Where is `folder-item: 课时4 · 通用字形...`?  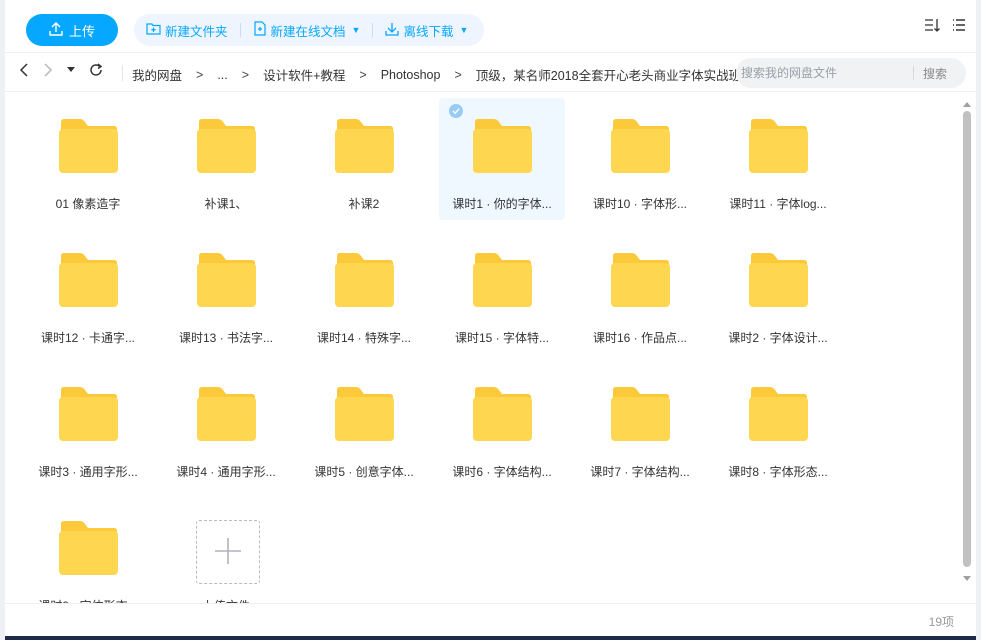 folder-item: 课时4 · 通用字形... is located at coordinates (226, 427).